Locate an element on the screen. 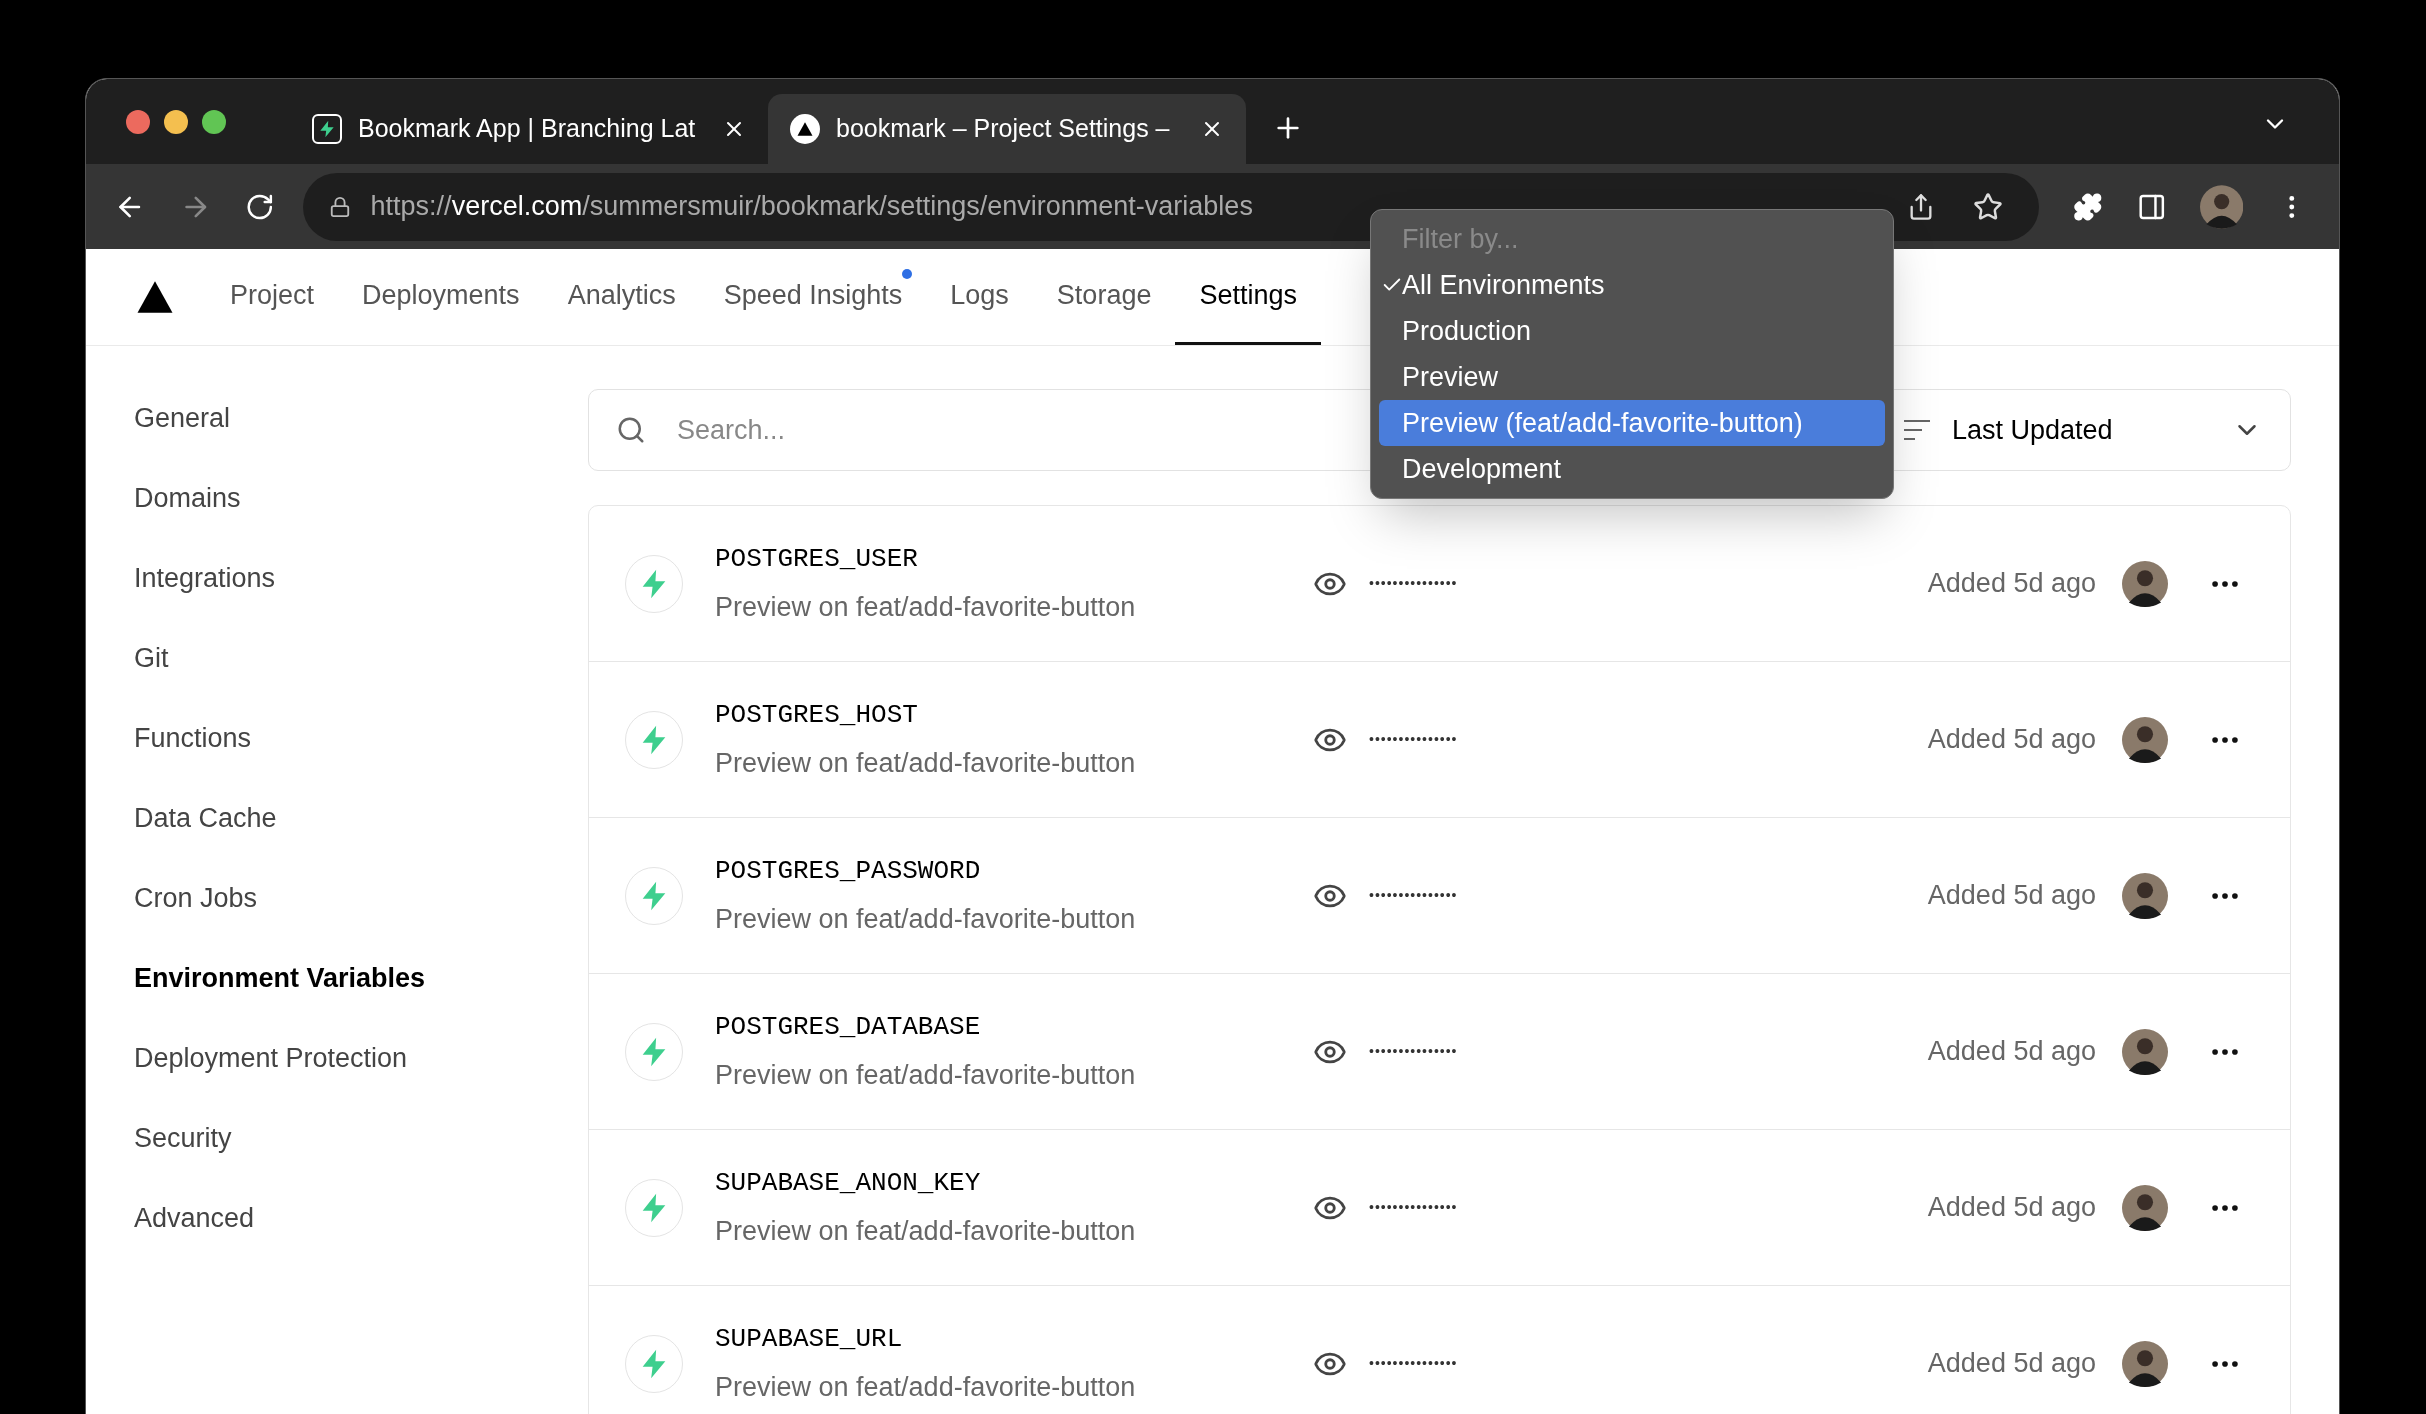 This screenshot has width=2426, height=1414. nav-tab: Analytics is located at coordinates (621, 297).